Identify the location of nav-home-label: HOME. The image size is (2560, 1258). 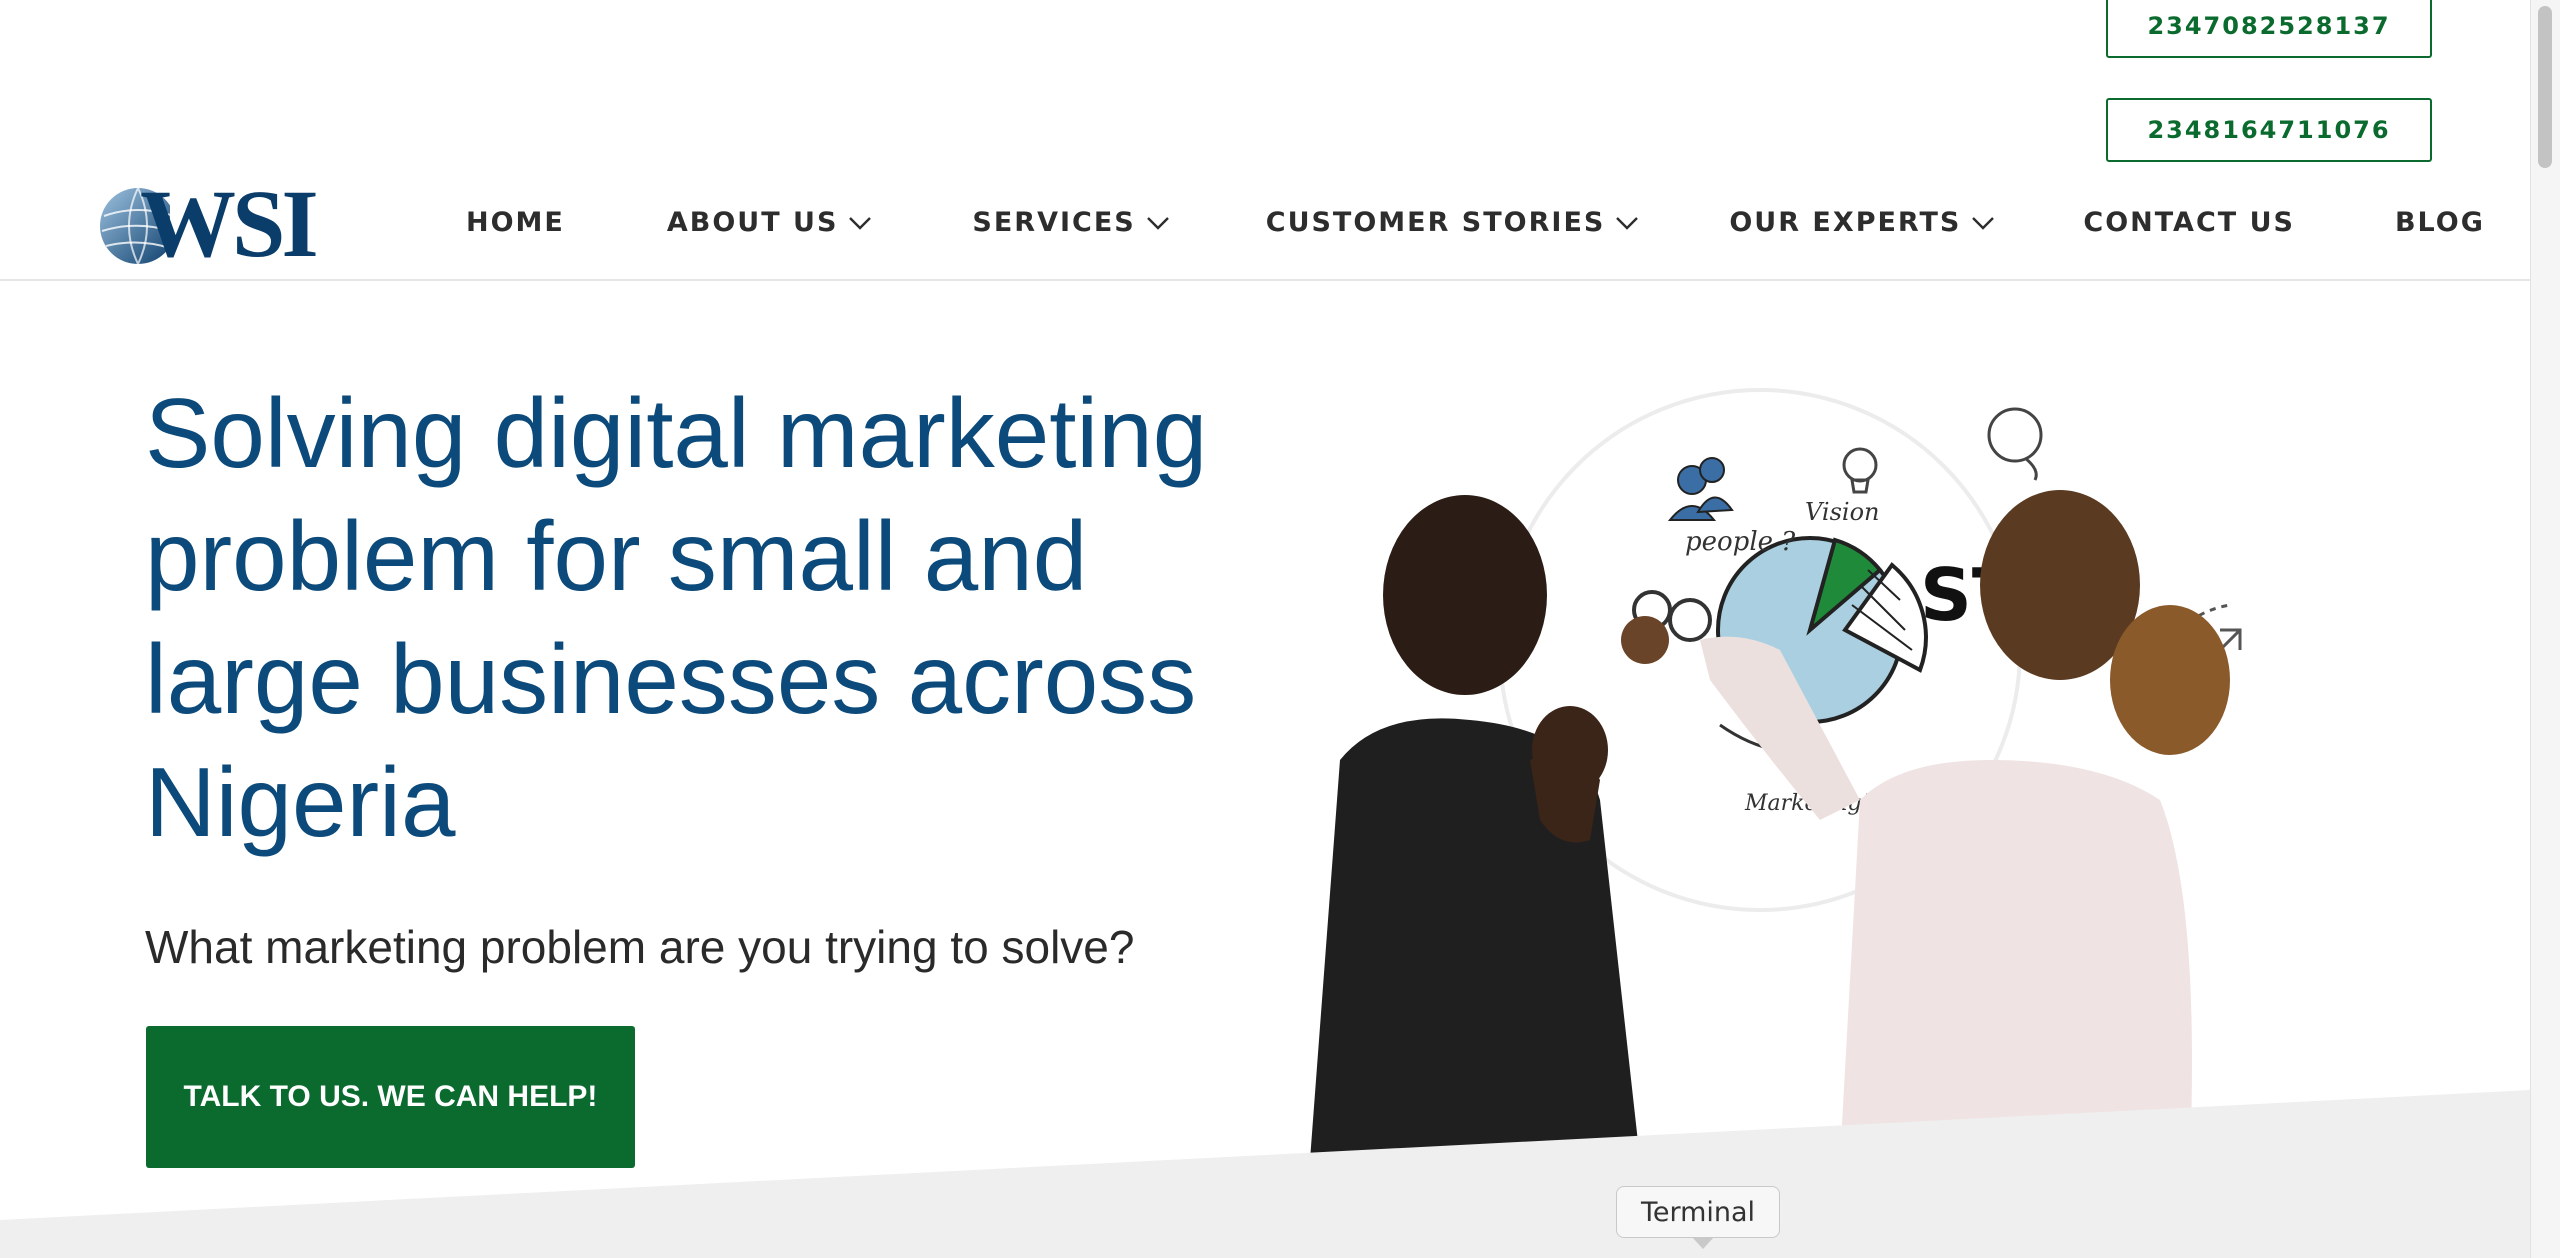
(515, 222).